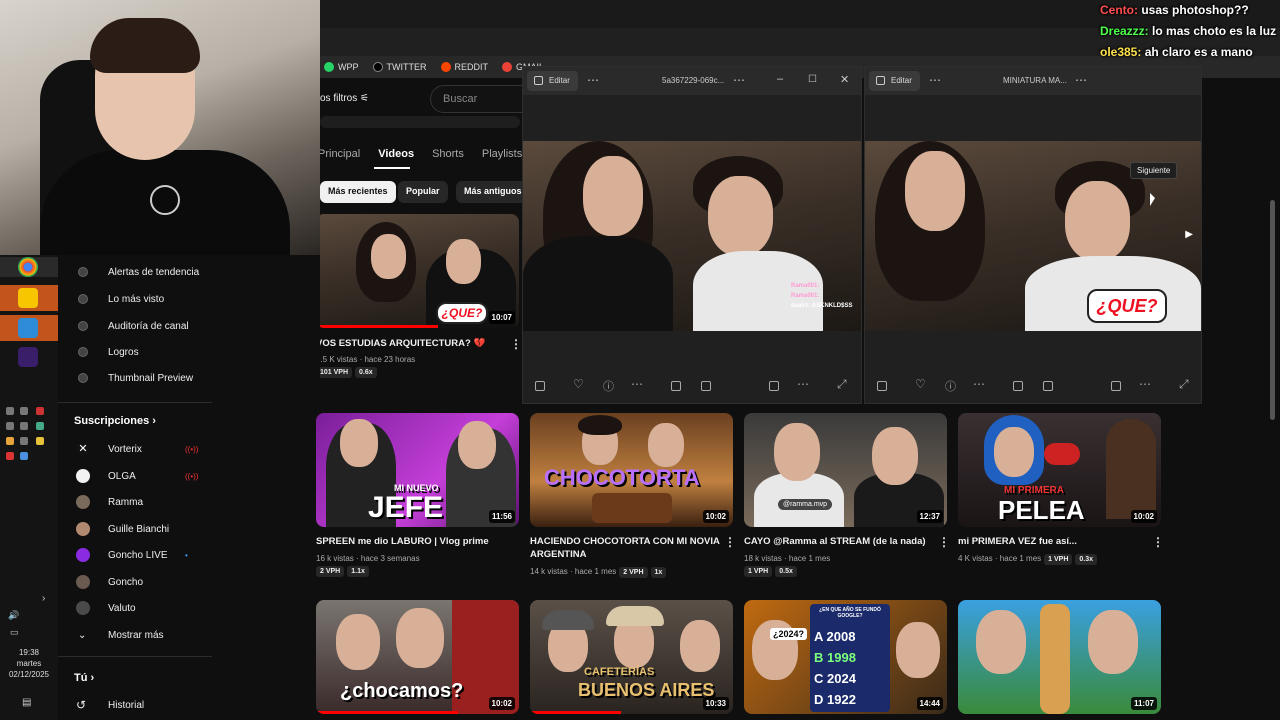 This screenshot has height=720, width=1280. I want to click on cake-image, so click(632, 508).